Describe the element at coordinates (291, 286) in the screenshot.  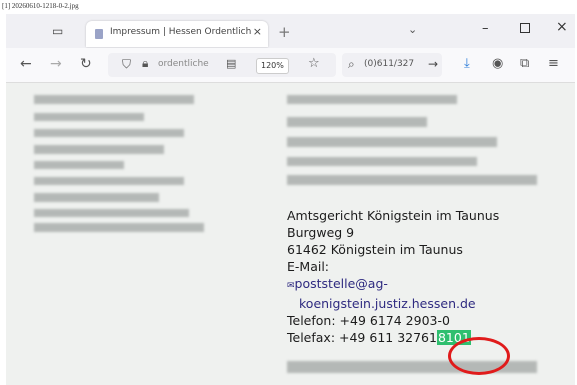
I see `mail-icon: ✉` at that location.